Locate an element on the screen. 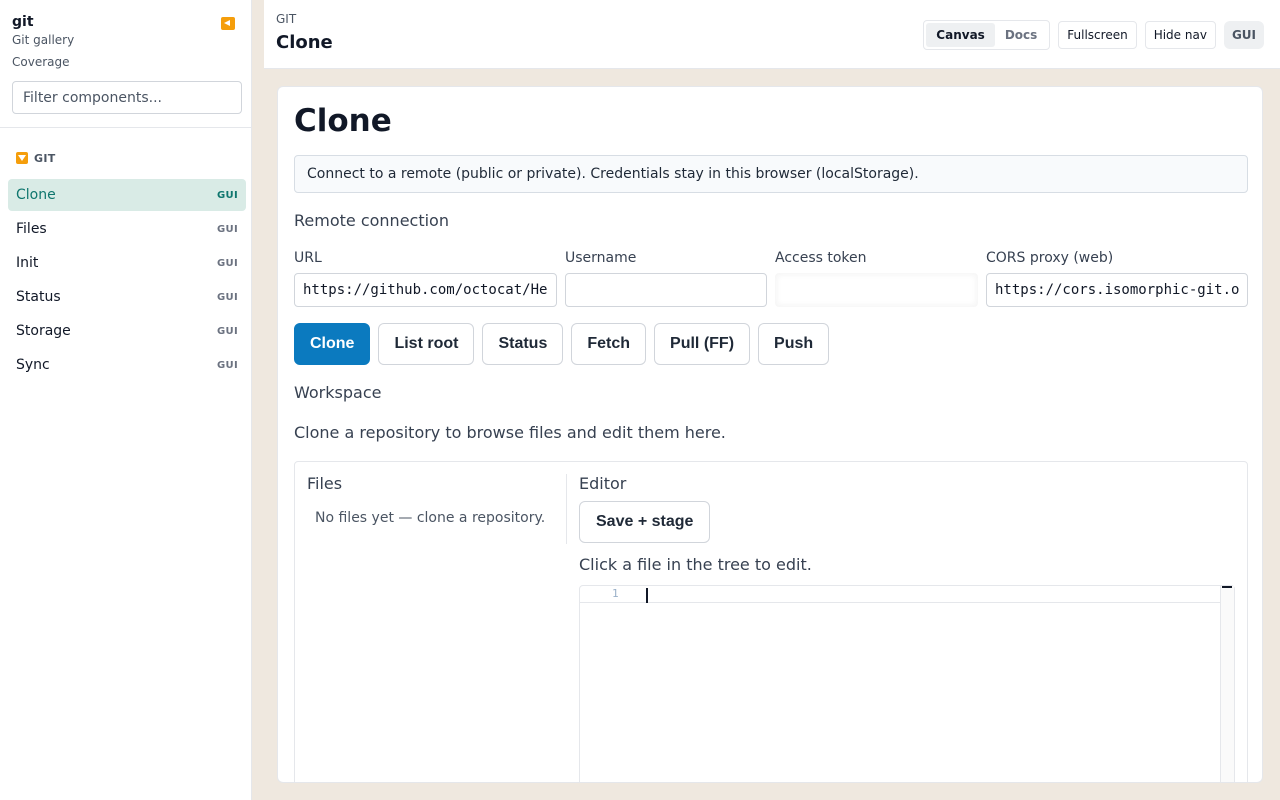  sidebar-item-label: Init is located at coordinates (27, 263).